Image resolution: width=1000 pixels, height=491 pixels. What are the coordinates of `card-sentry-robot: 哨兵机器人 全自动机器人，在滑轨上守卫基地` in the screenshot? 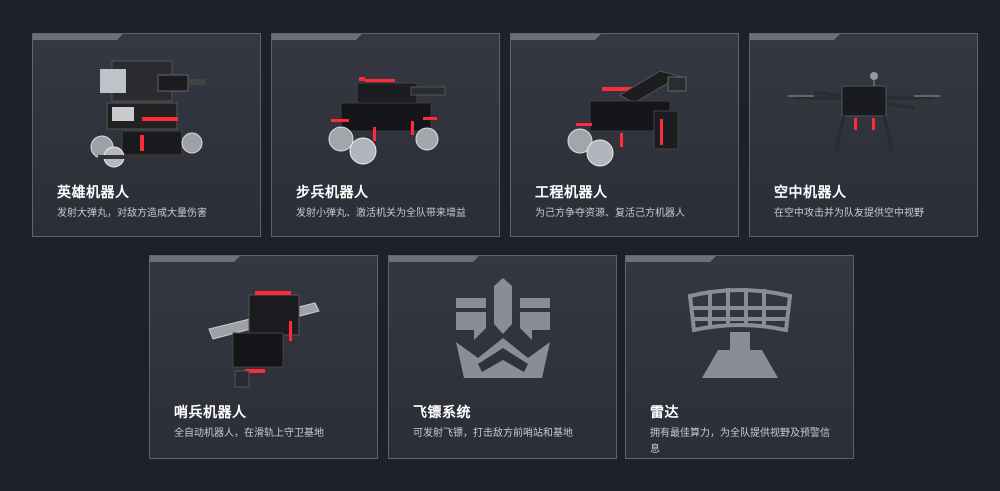 It's located at (263, 357).